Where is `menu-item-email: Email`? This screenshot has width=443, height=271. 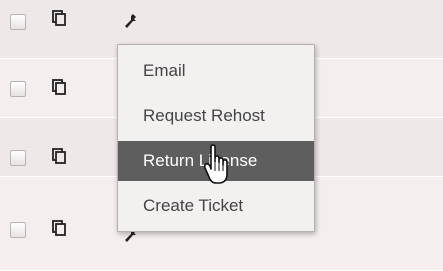
menu-item-email: Email is located at coordinates (216, 71).